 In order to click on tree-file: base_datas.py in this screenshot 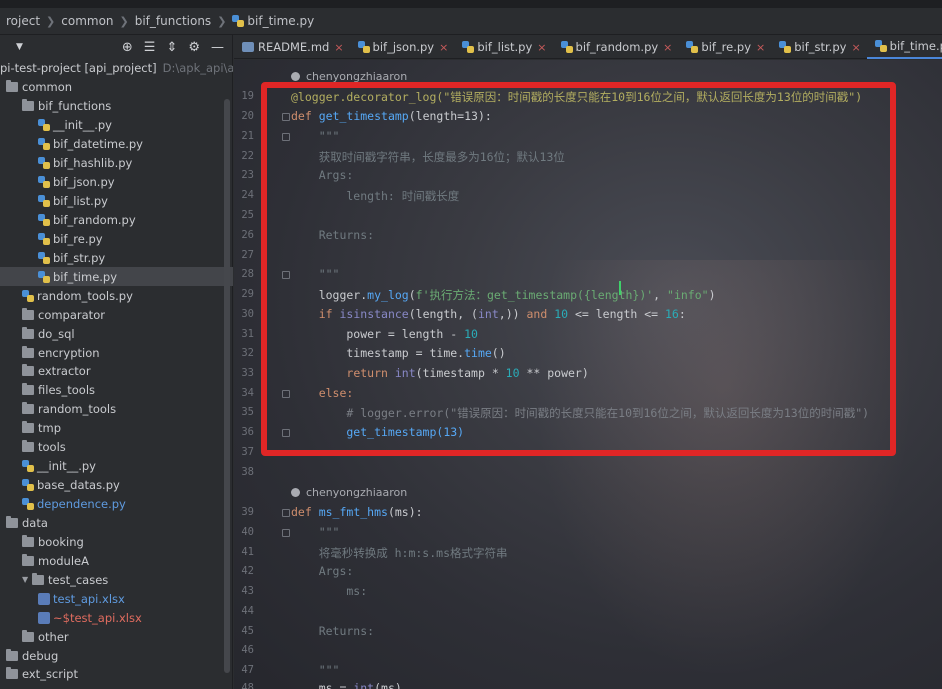, I will do `click(116, 485)`.